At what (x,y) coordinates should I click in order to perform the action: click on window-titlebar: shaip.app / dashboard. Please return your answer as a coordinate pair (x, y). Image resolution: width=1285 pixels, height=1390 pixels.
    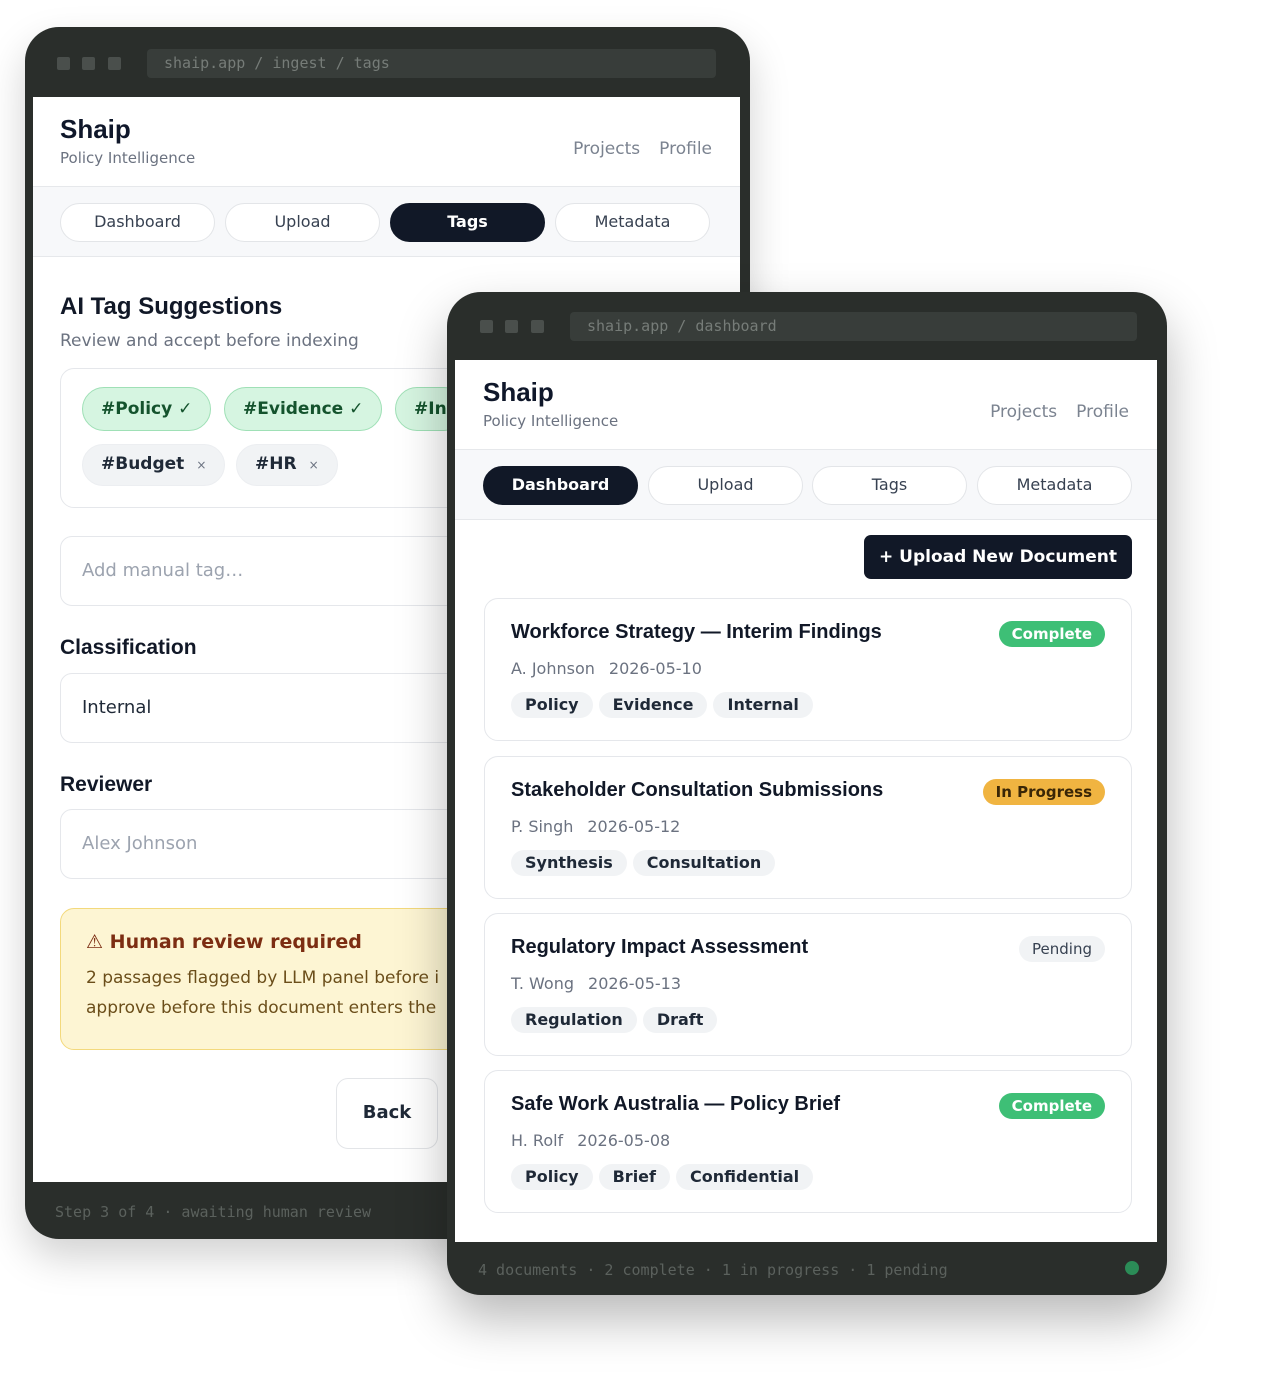
    Looking at the image, I should click on (807, 327).